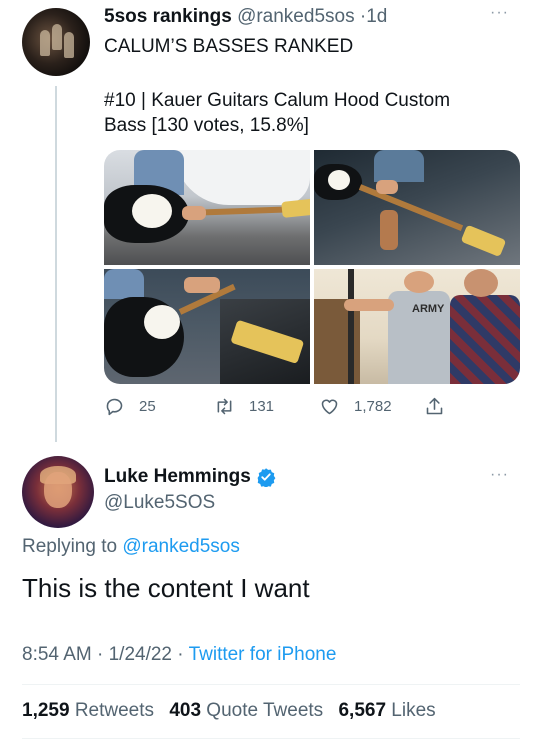 The height and width of the screenshot is (740, 540). What do you see at coordinates (177, 476) in the screenshot?
I see `reply-author-name-text: Luke Hemmings` at bounding box center [177, 476].